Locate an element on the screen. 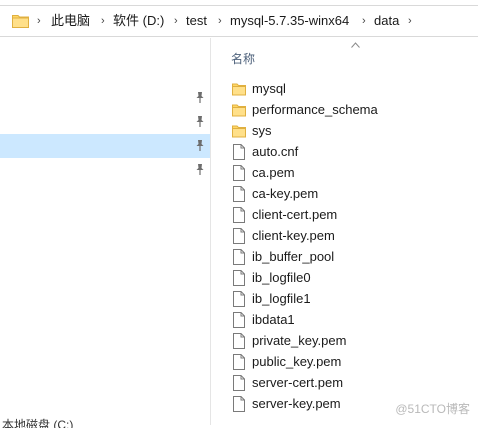 The width and height of the screenshot is (478, 428). file-name: ca-key.pem is located at coordinates (285, 193).